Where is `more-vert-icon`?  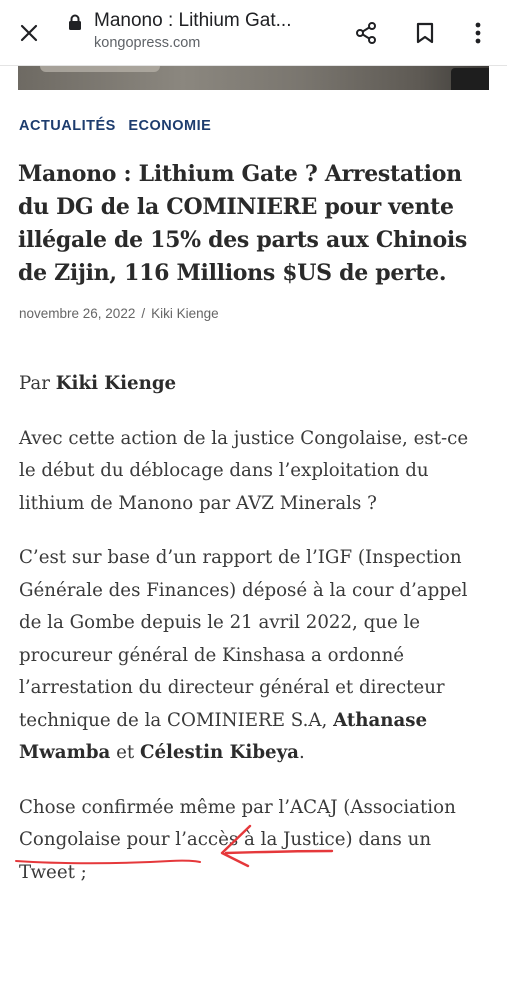
more-vert-icon is located at coordinates (478, 33).